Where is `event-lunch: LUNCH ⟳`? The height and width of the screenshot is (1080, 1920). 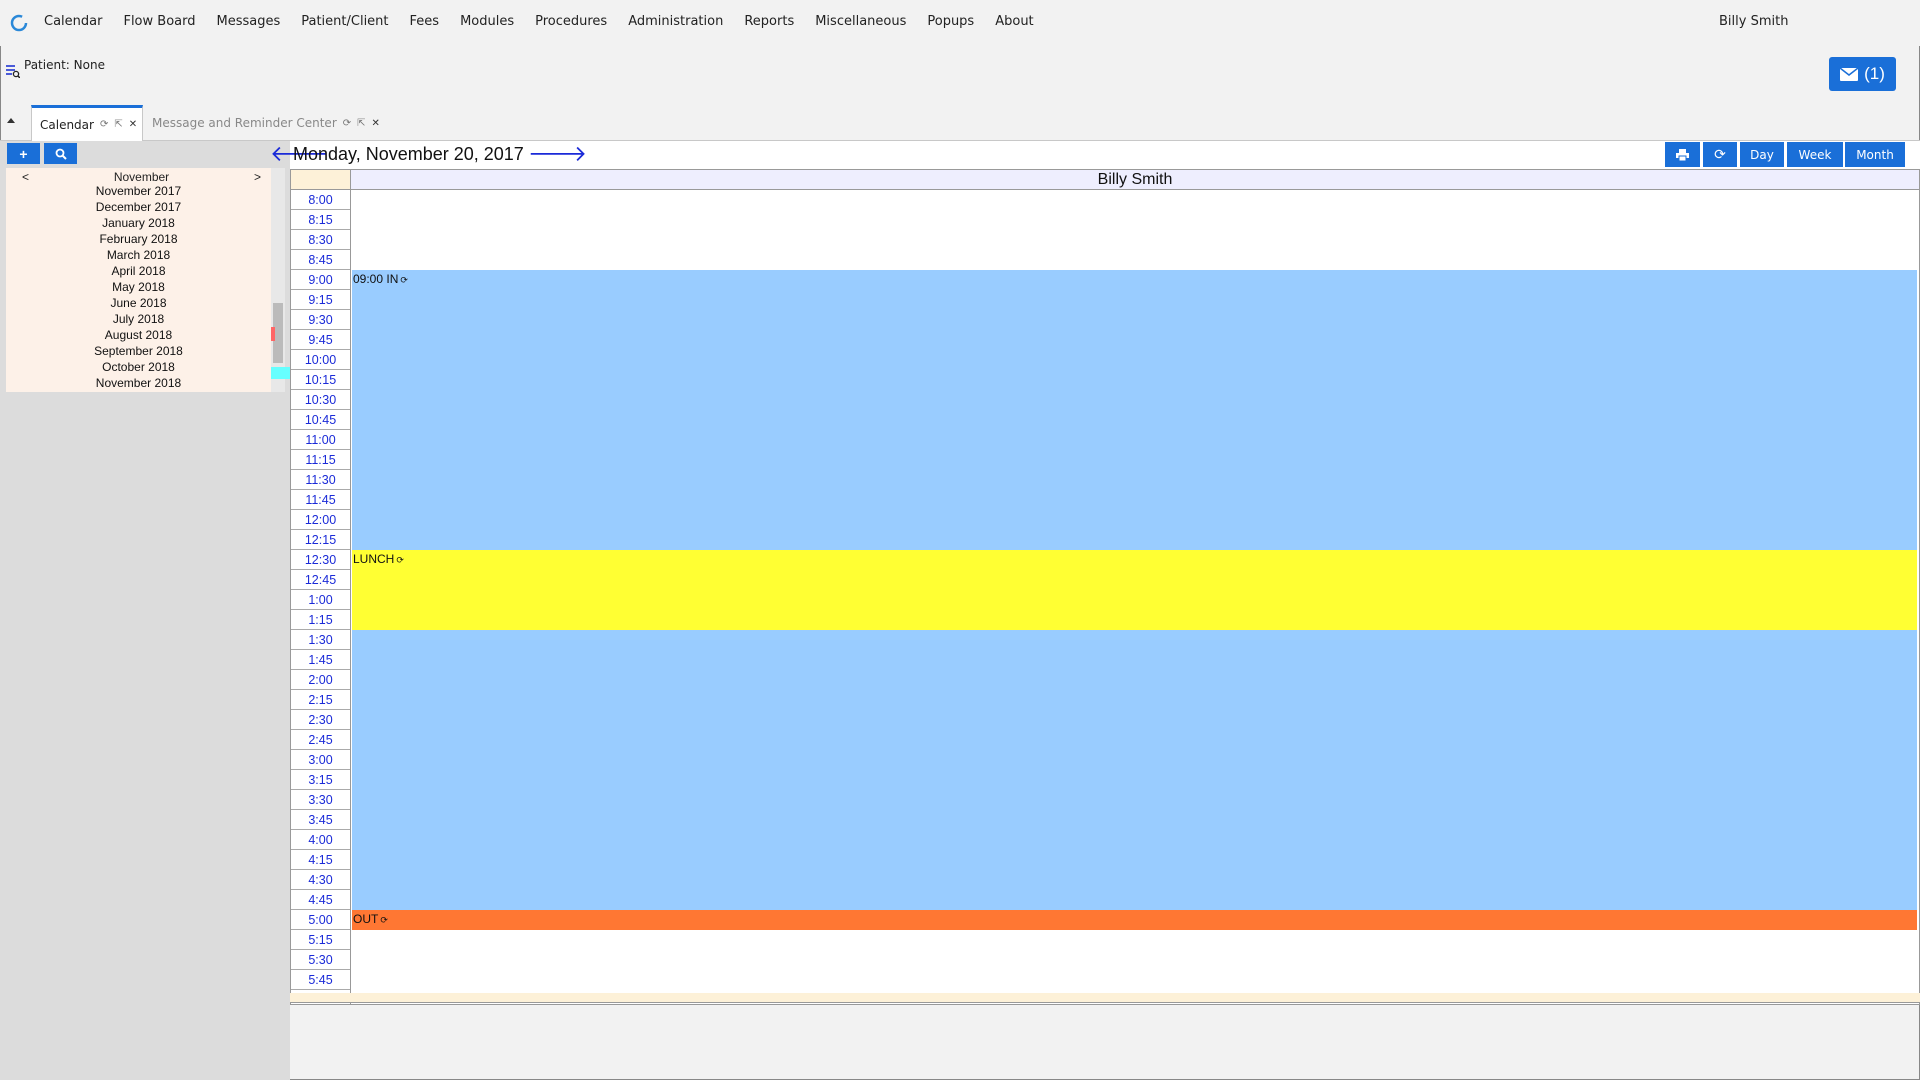
event-lunch: LUNCH ⟳ is located at coordinates (1134, 590).